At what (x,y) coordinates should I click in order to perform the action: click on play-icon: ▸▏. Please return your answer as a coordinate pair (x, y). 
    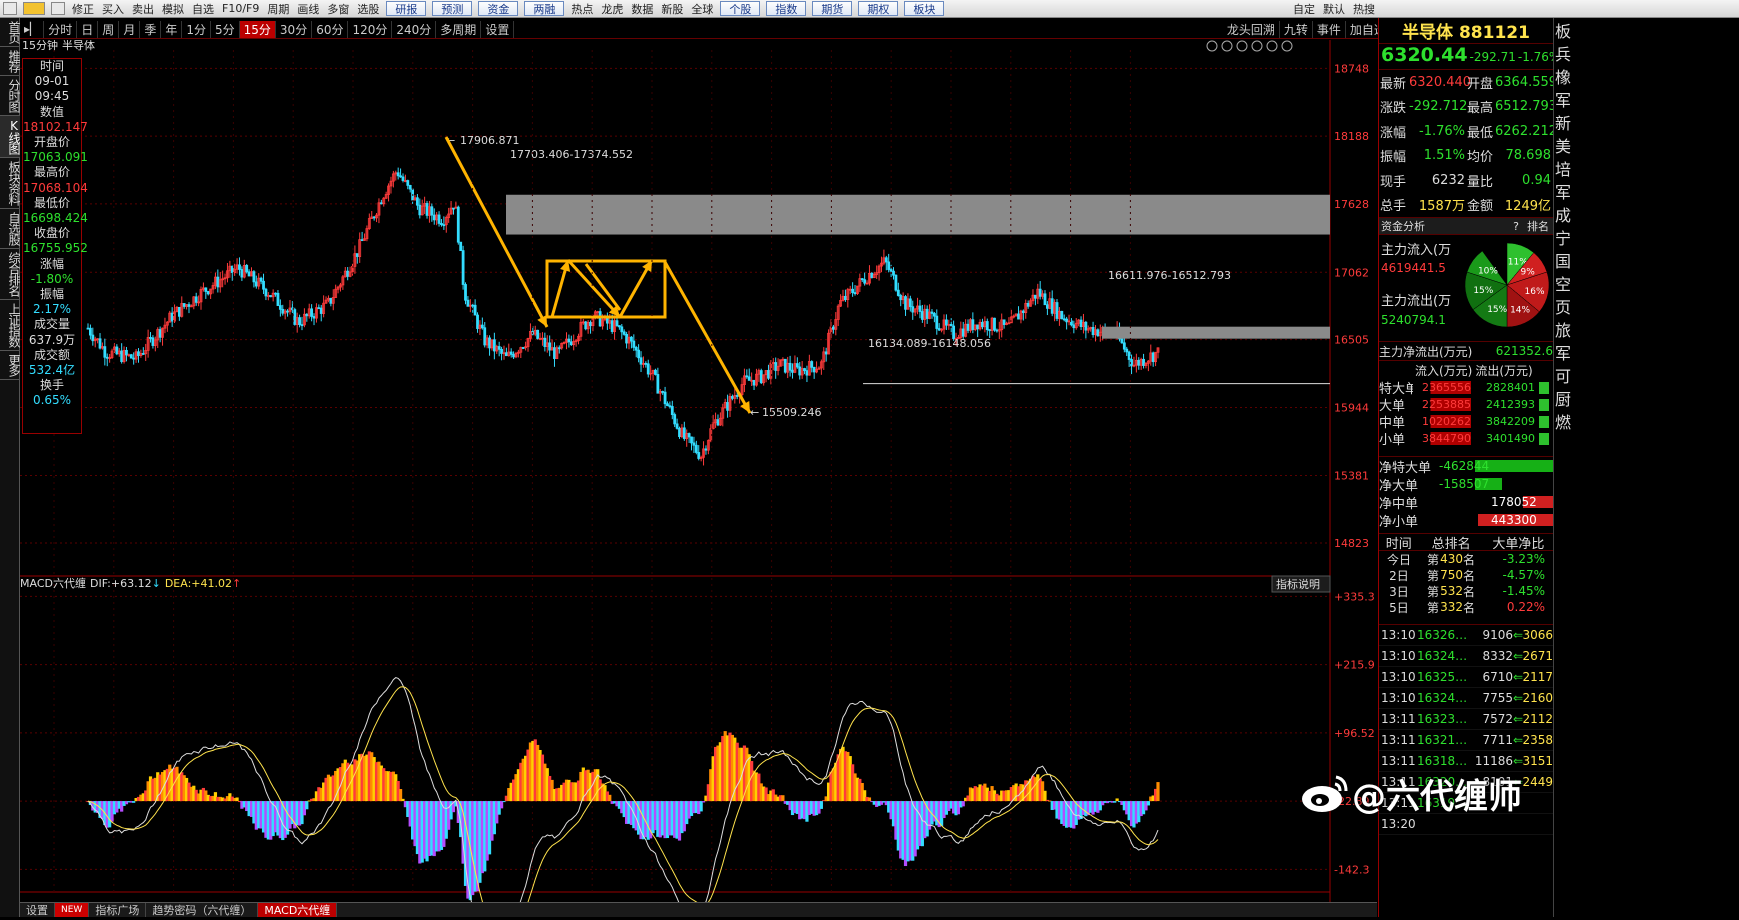
    Looking at the image, I should click on (32, 29).